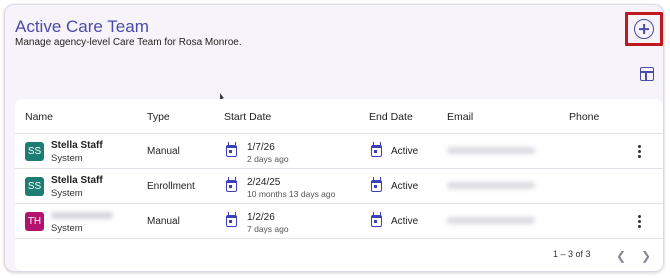 The image size is (670, 278). I want to click on start-date-relative: 2 days ago, so click(268, 159).